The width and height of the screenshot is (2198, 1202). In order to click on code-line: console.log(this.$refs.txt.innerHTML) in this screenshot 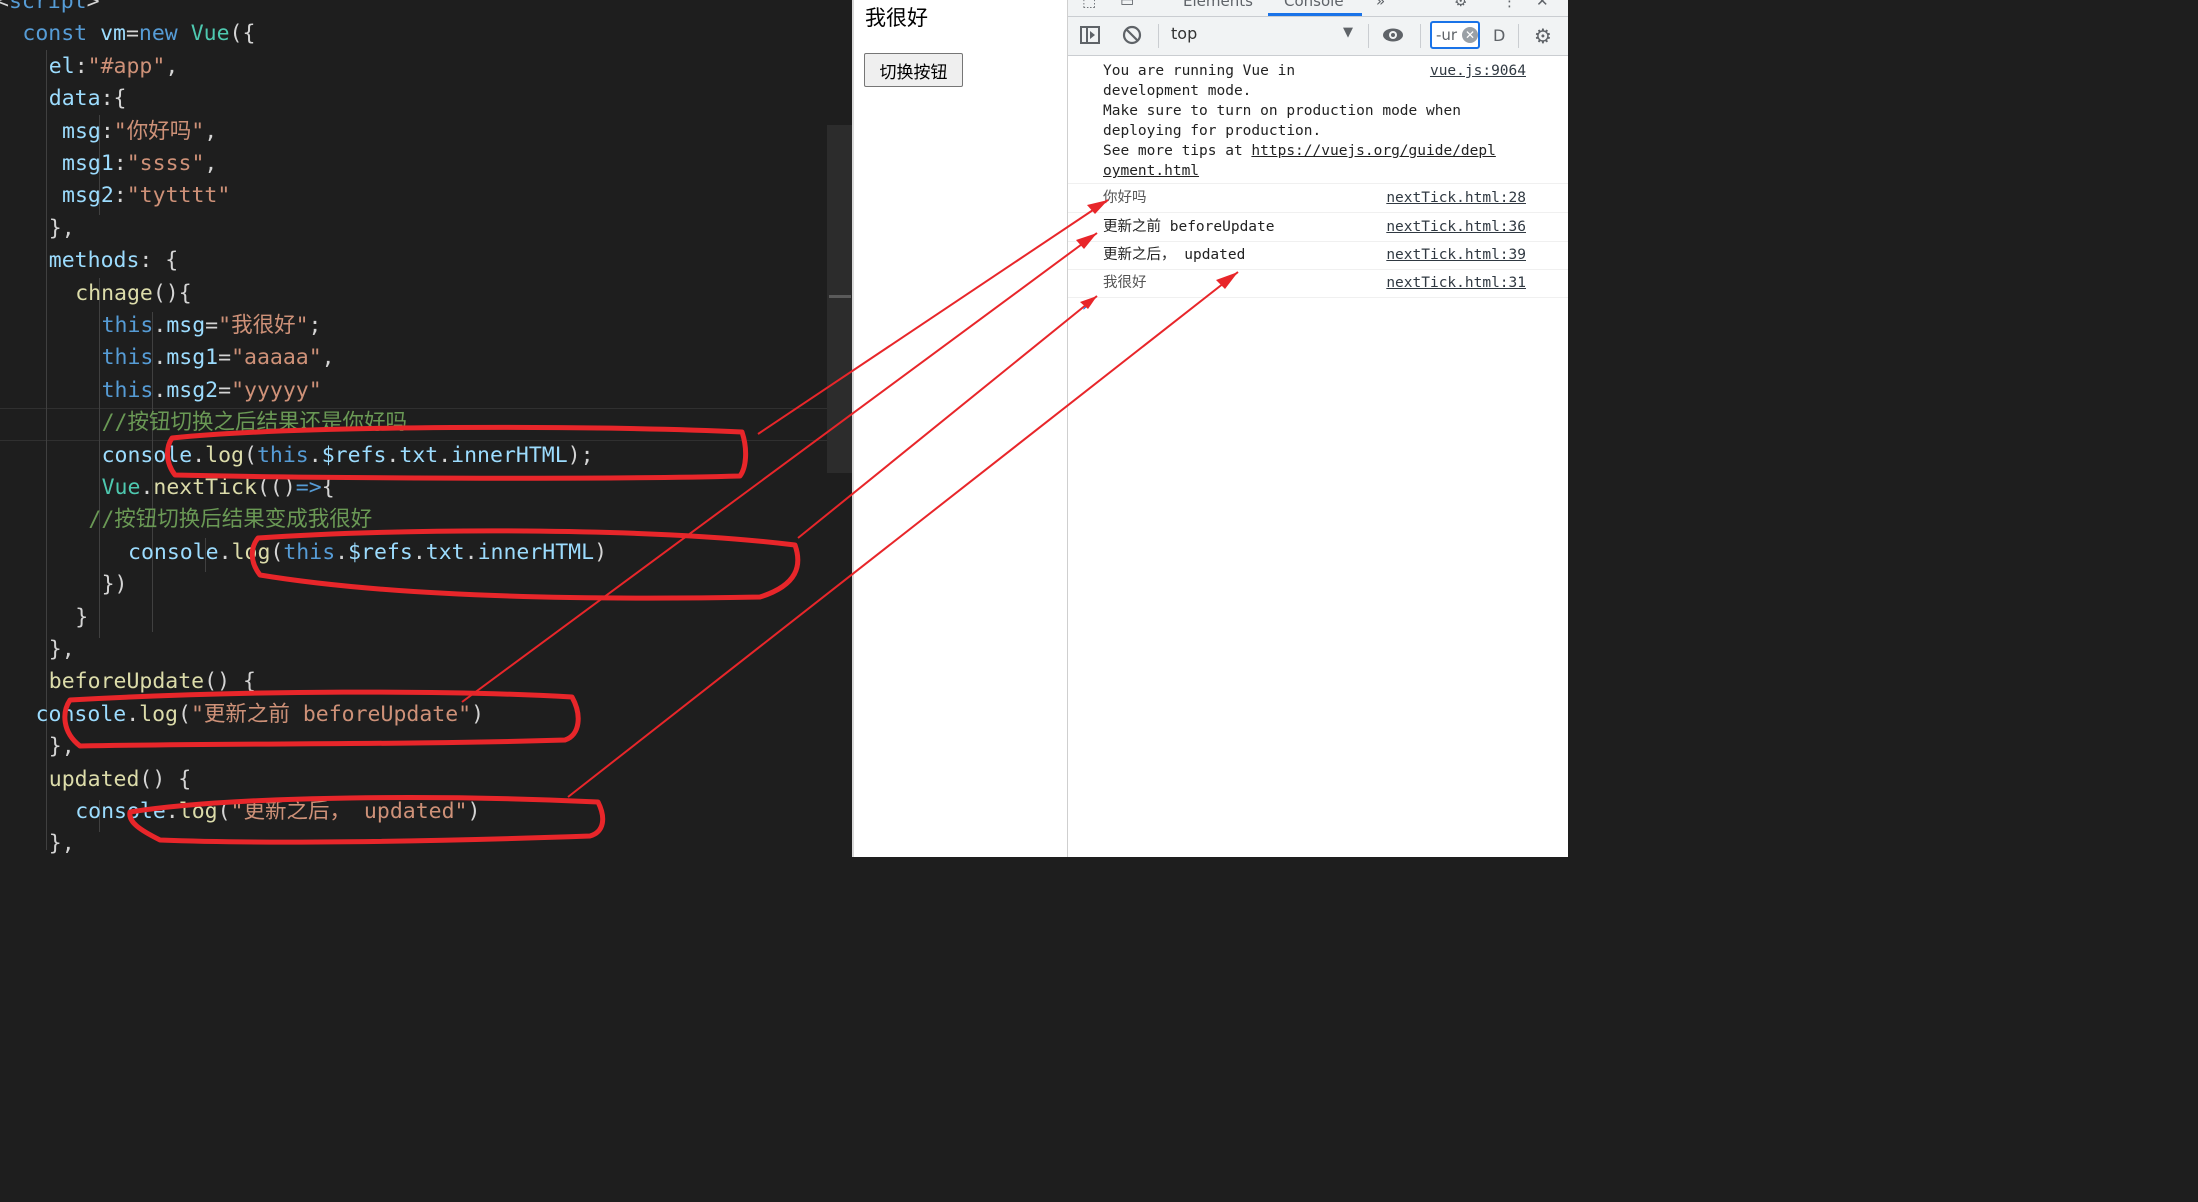, I will do `click(367, 553)`.